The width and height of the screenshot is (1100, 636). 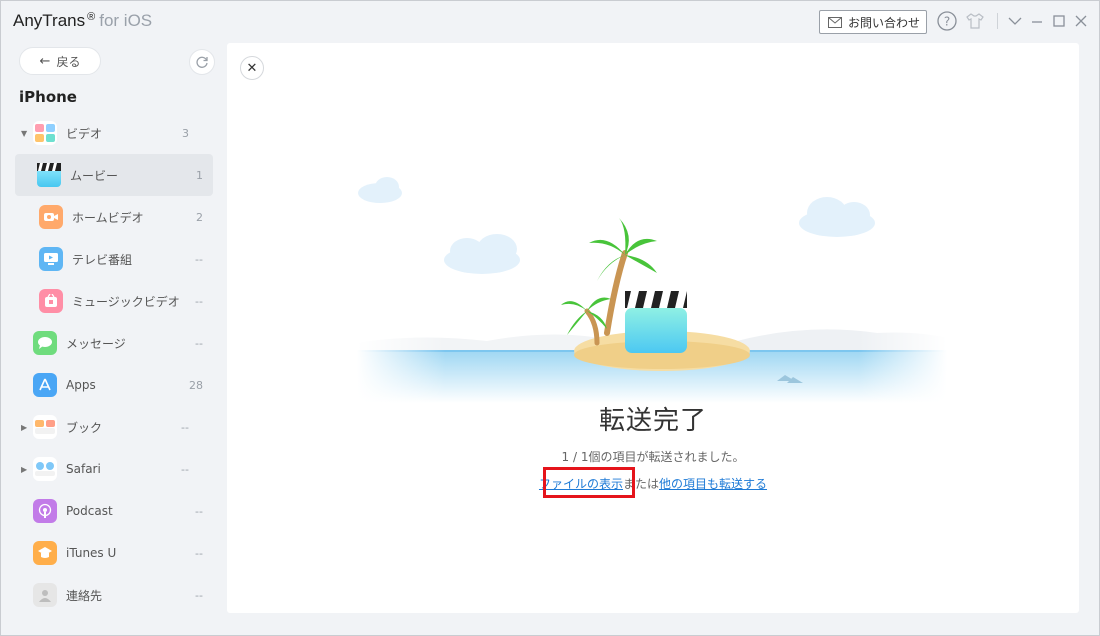 What do you see at coordinates (84, 427) in the screenshot?
I see `sidebar-item-label: ブック` at bounding box center [84, 427].